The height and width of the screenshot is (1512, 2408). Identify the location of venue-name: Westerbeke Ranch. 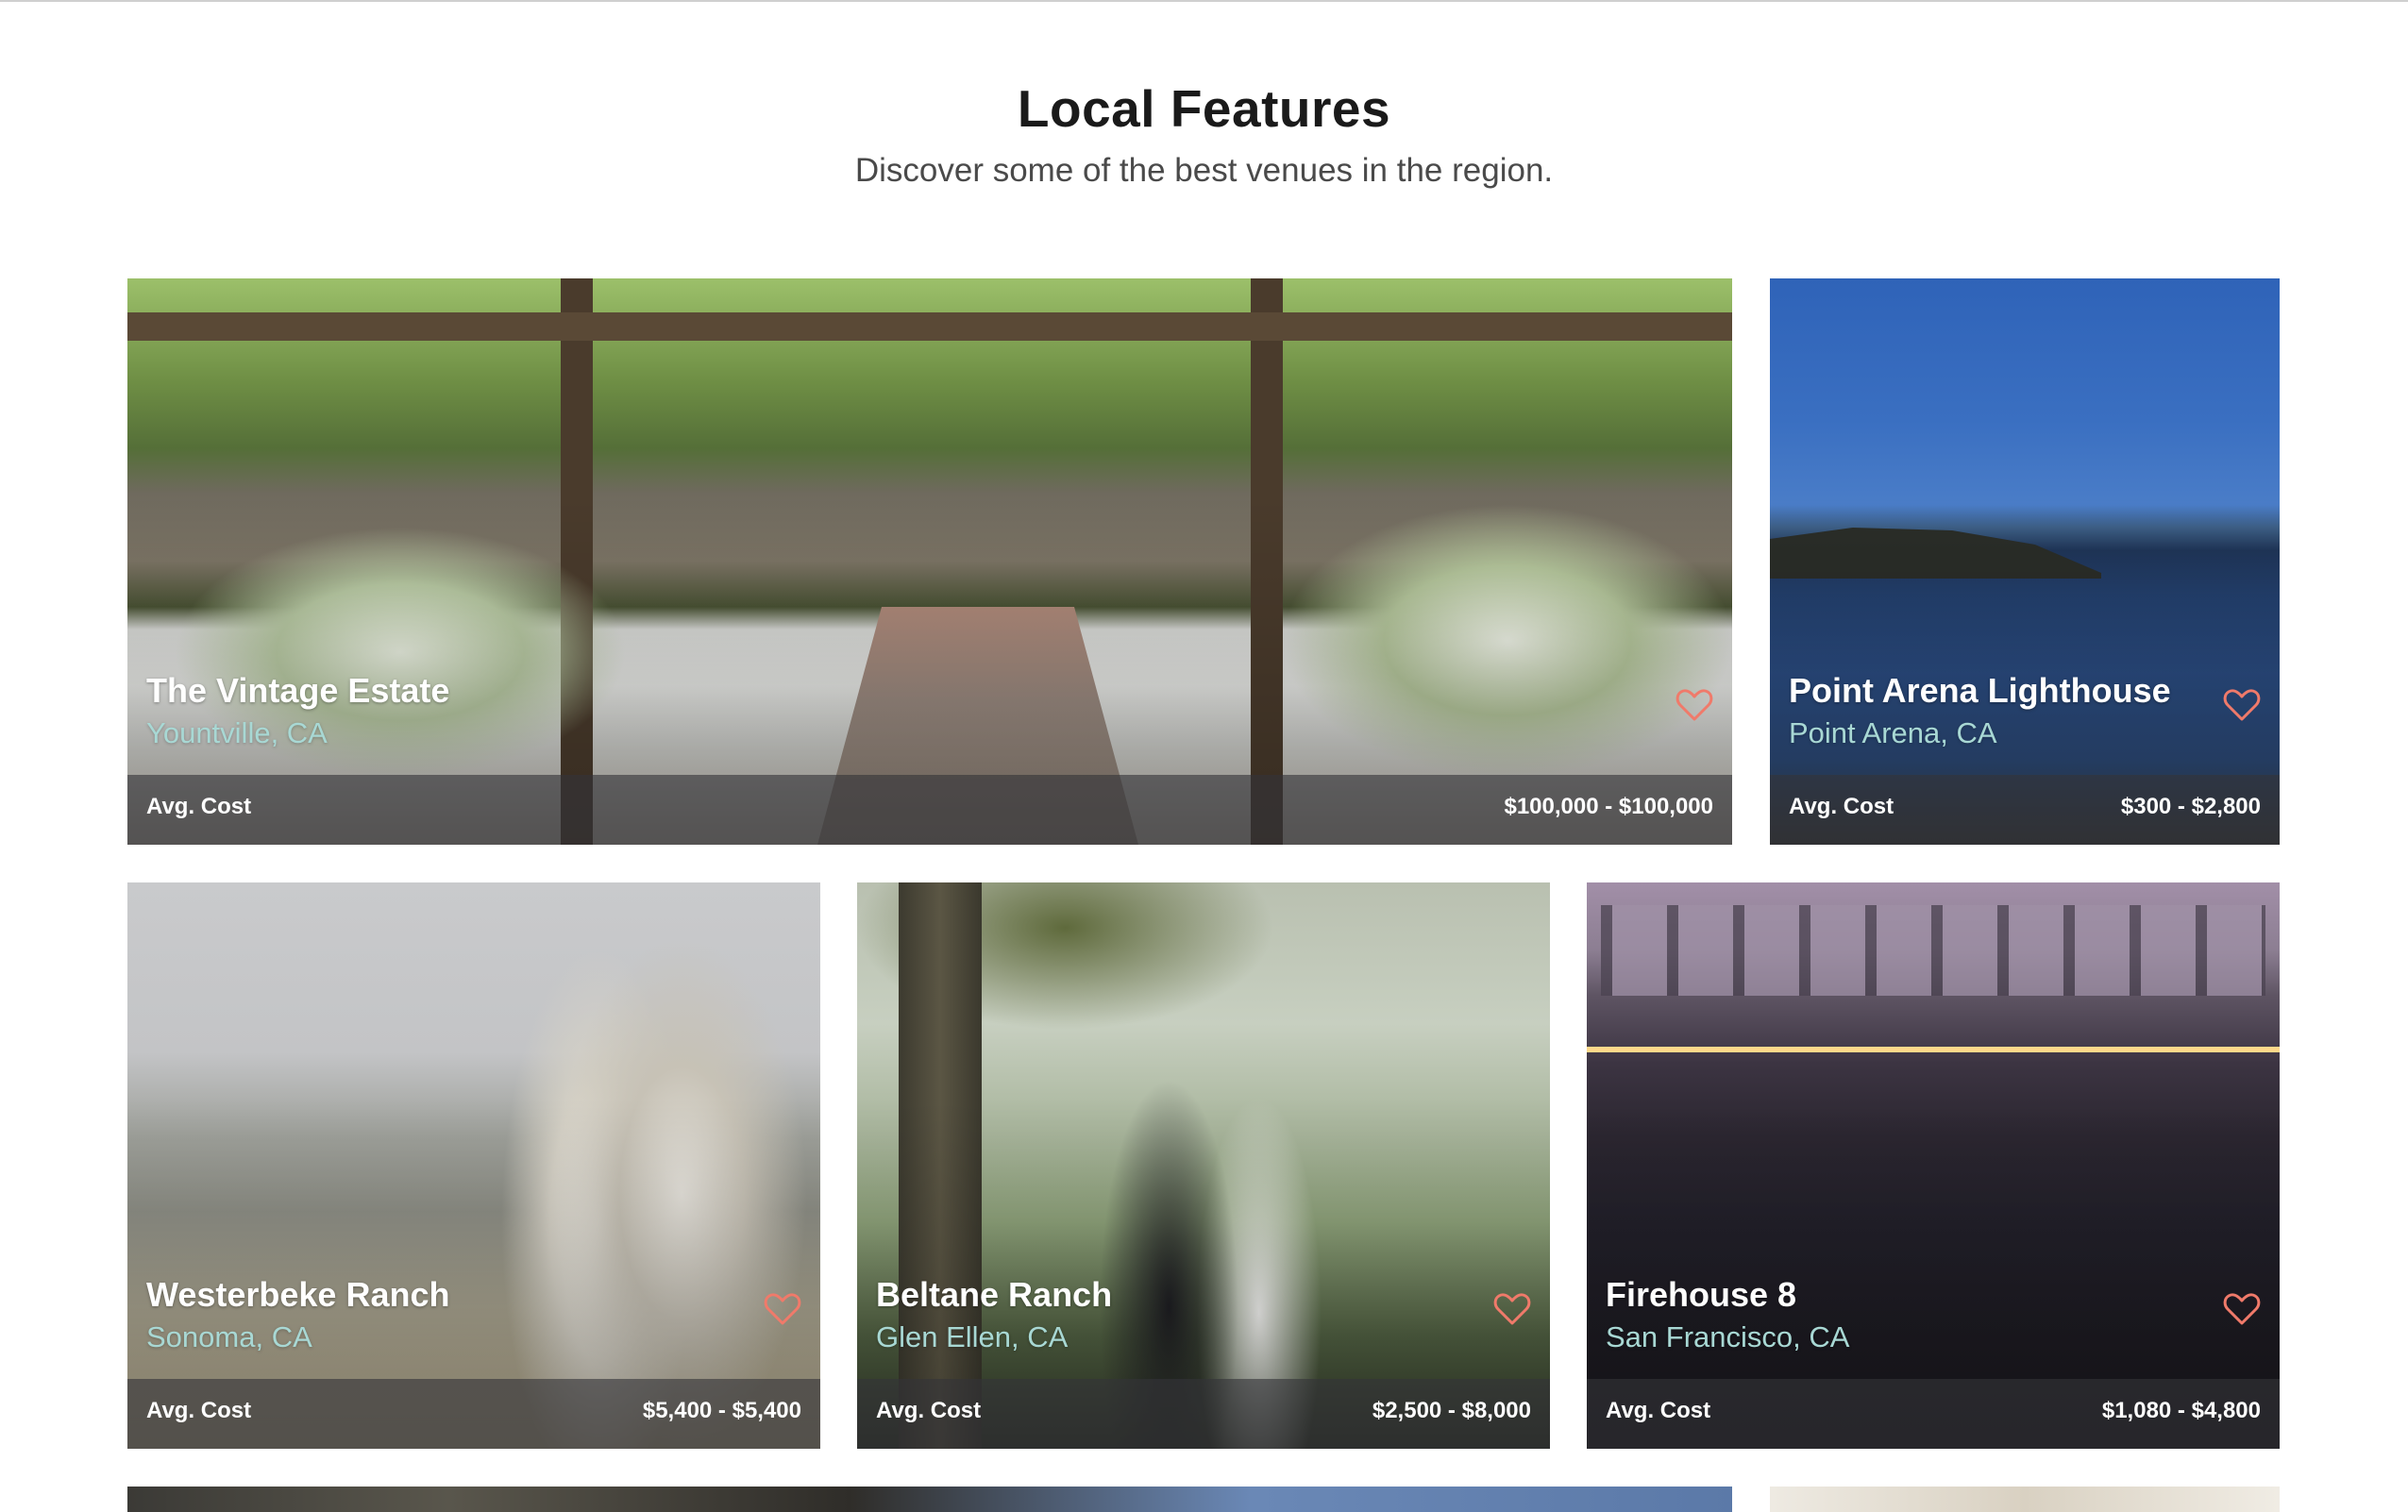
(297, 1295).